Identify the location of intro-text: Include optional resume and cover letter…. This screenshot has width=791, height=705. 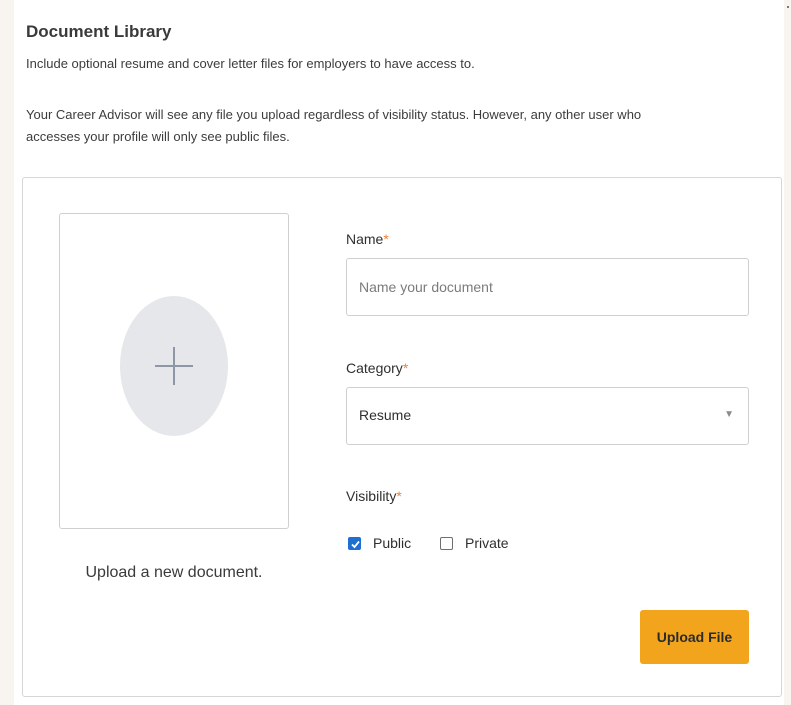
(250, 63).